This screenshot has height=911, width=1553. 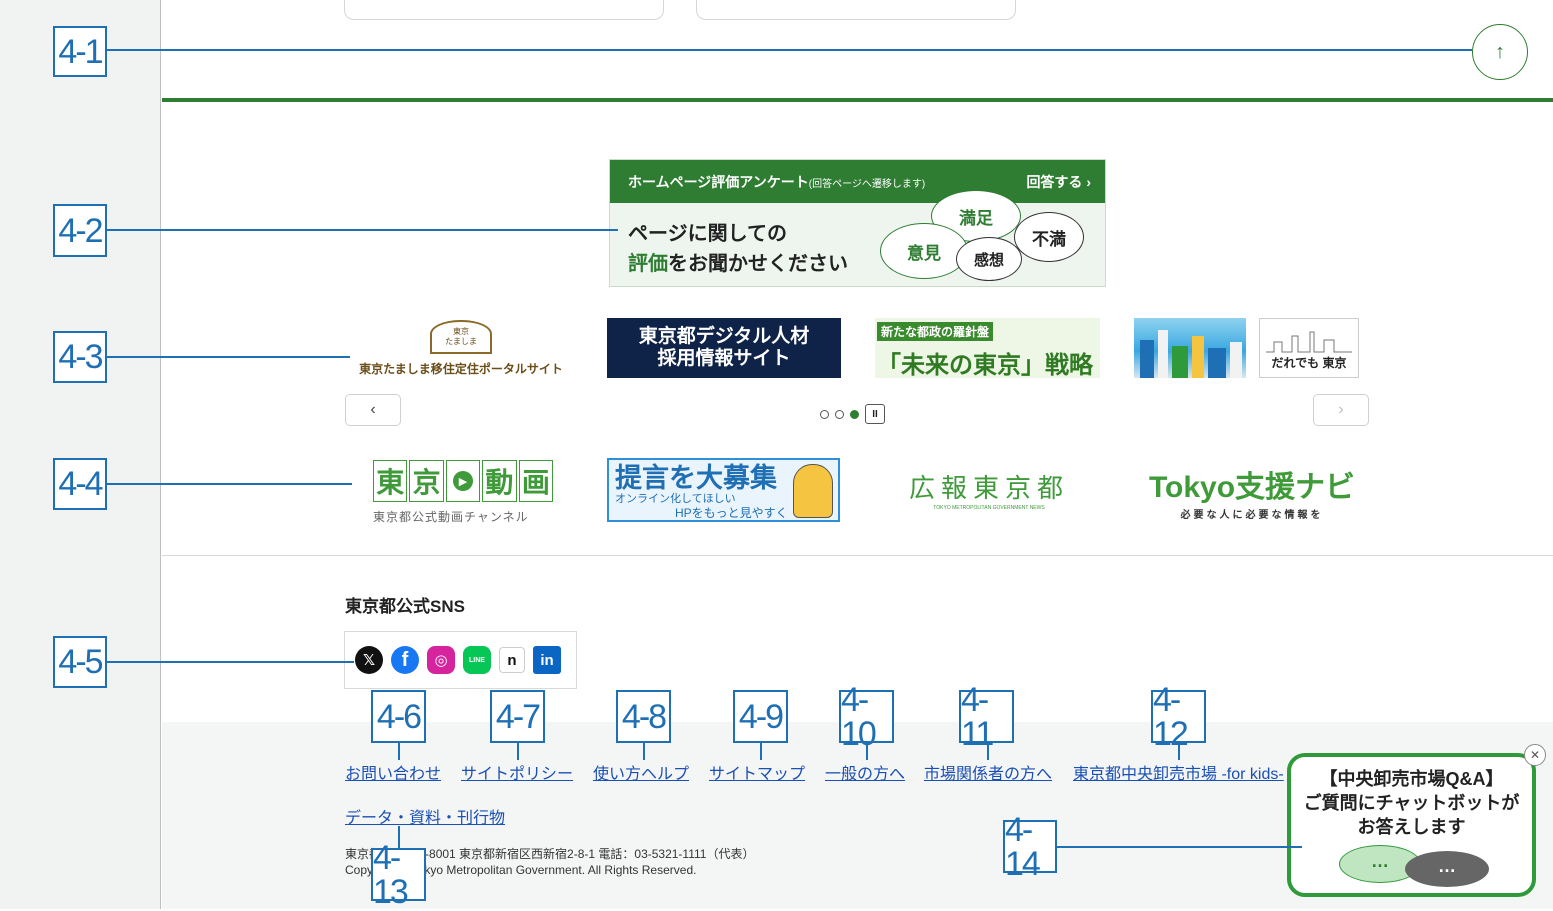 What do you see at coordinates (1049, 237) in the screenshot?
I see `bubble-dissatisfied: 不満` at bounding box center [1049, 237].